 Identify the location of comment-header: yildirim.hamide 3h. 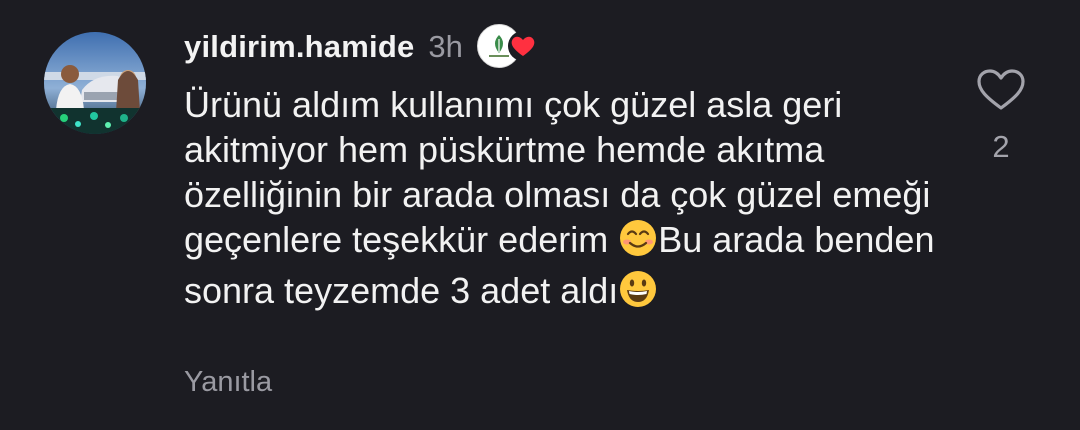
(362, 47).